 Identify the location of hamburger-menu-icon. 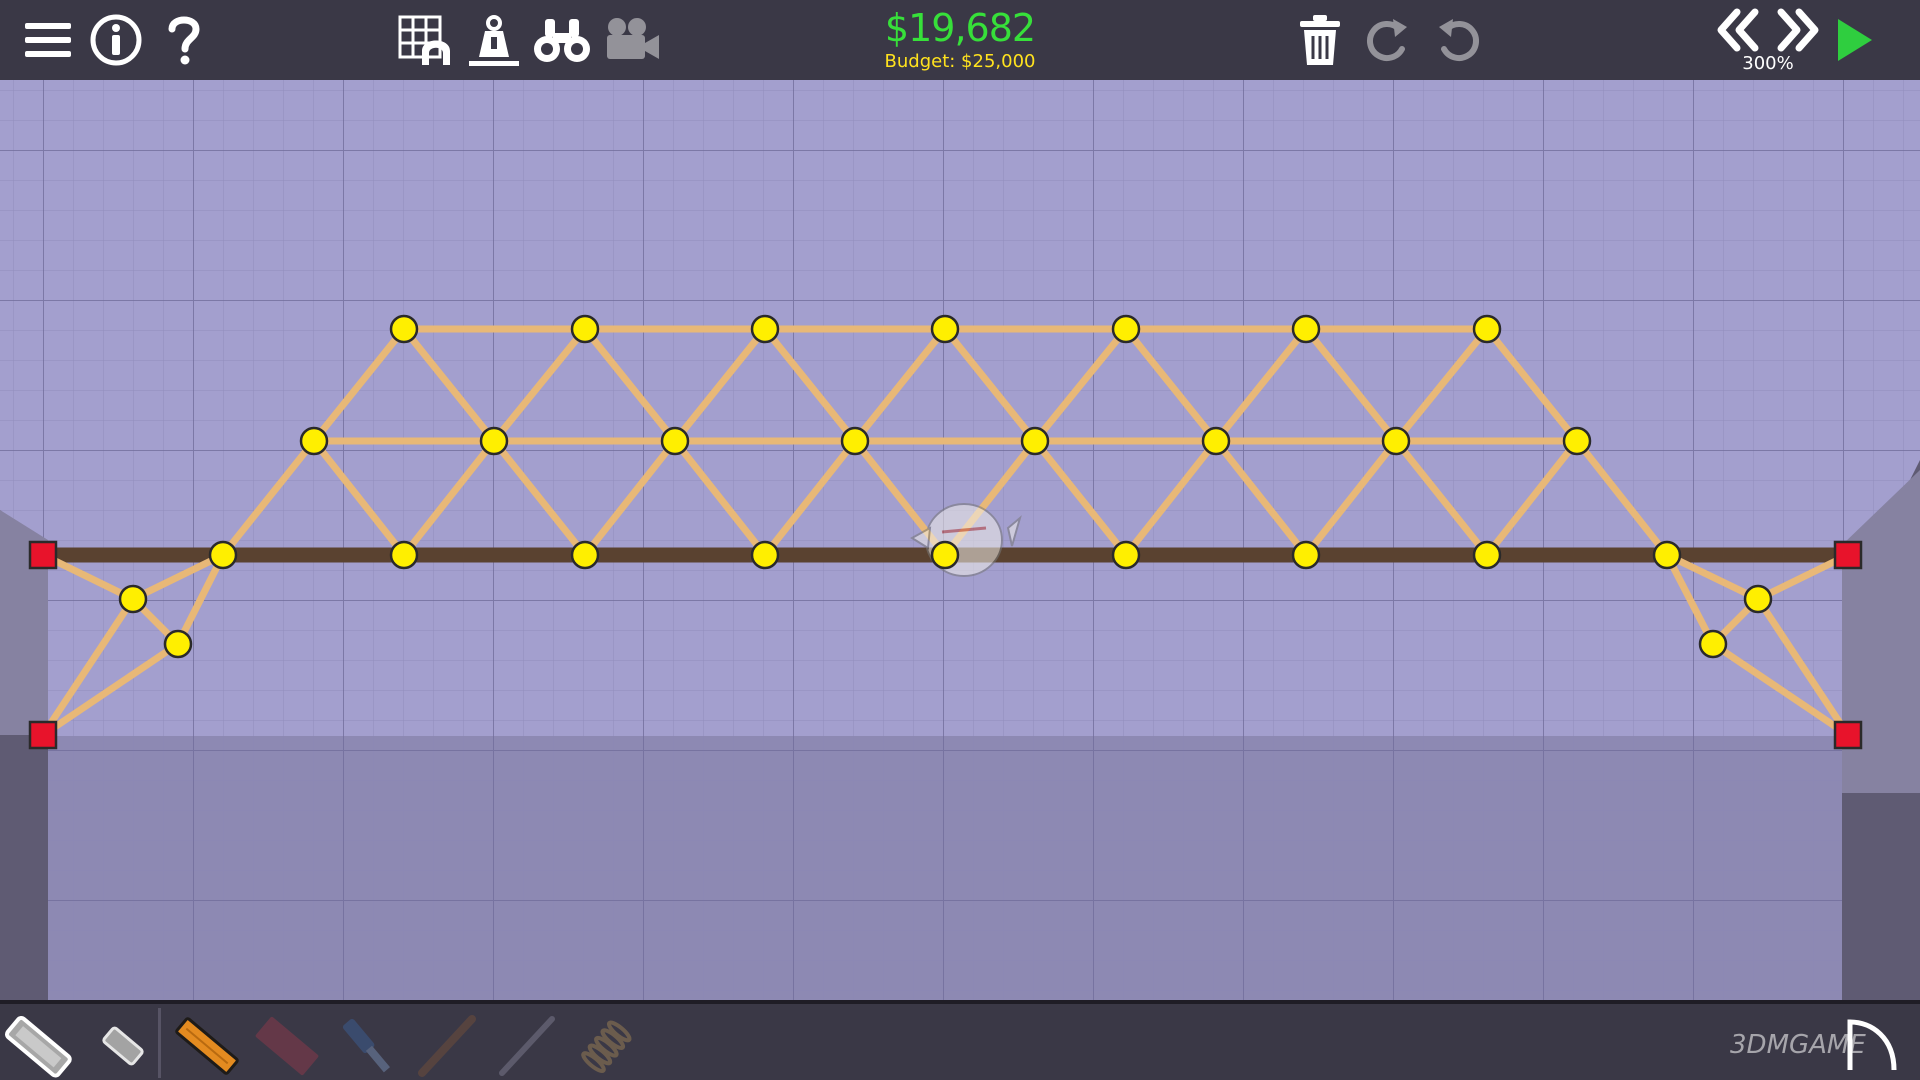
(48, 40).